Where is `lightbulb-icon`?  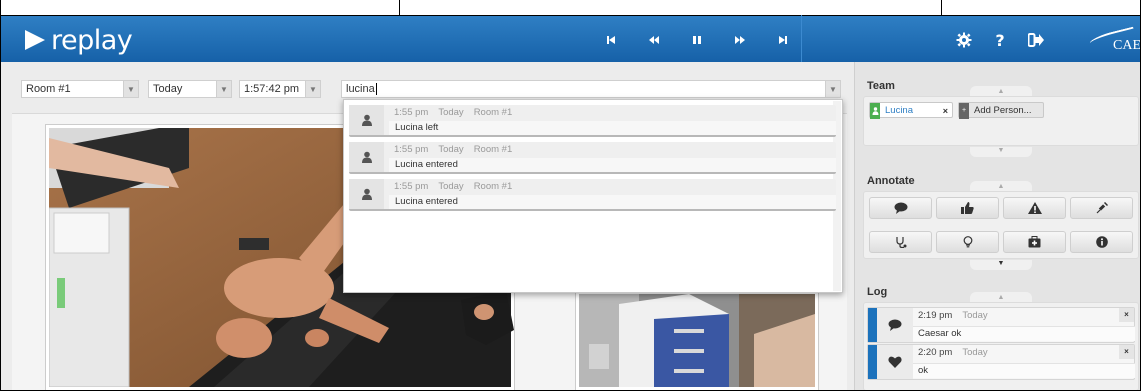
lightbulb-icon is located at coordinates (967, 242).